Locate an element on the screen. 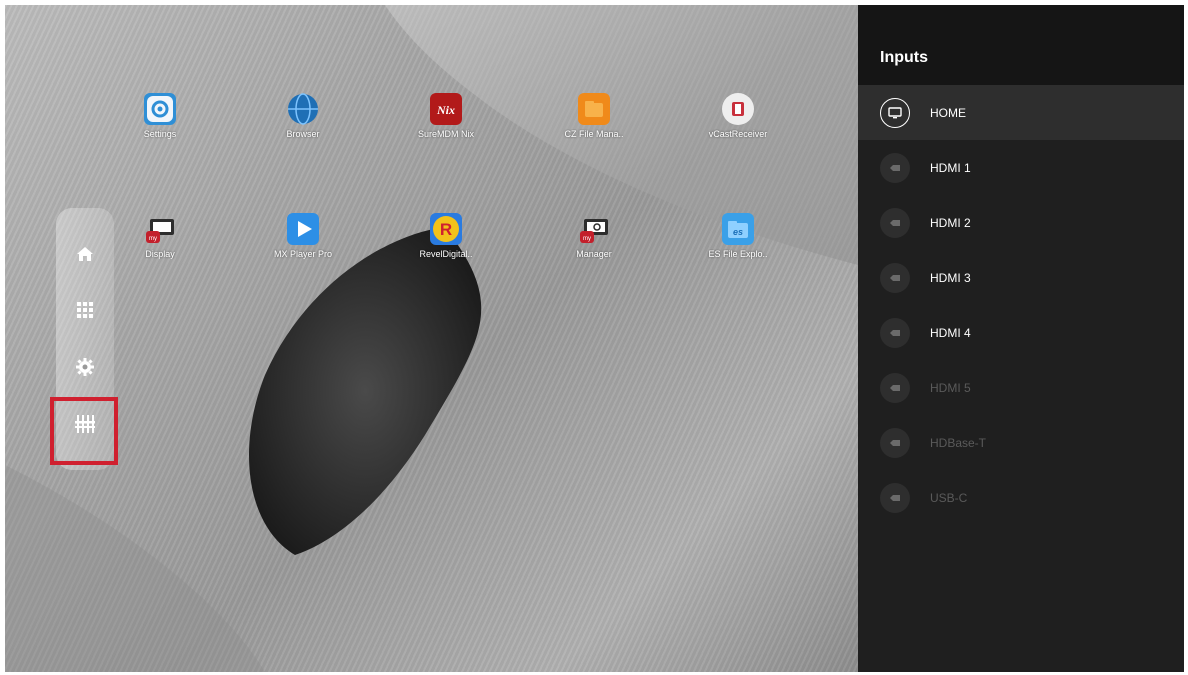 Image resolution: width=1188 pixels, height=675 pixels. es-folder-icon: es is located at coordinates (738, 229).